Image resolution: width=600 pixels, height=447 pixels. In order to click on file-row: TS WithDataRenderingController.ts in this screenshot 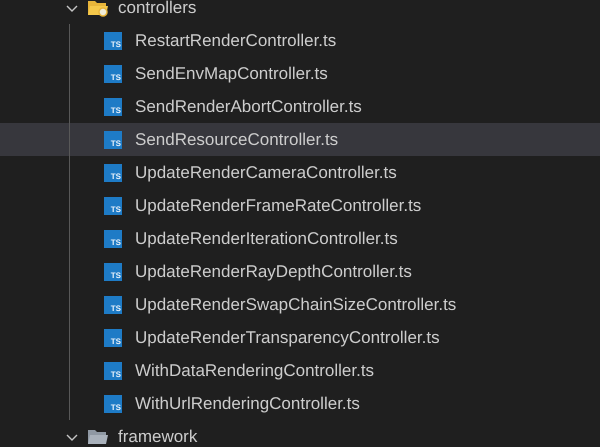, I will do `click(300, 370)`.